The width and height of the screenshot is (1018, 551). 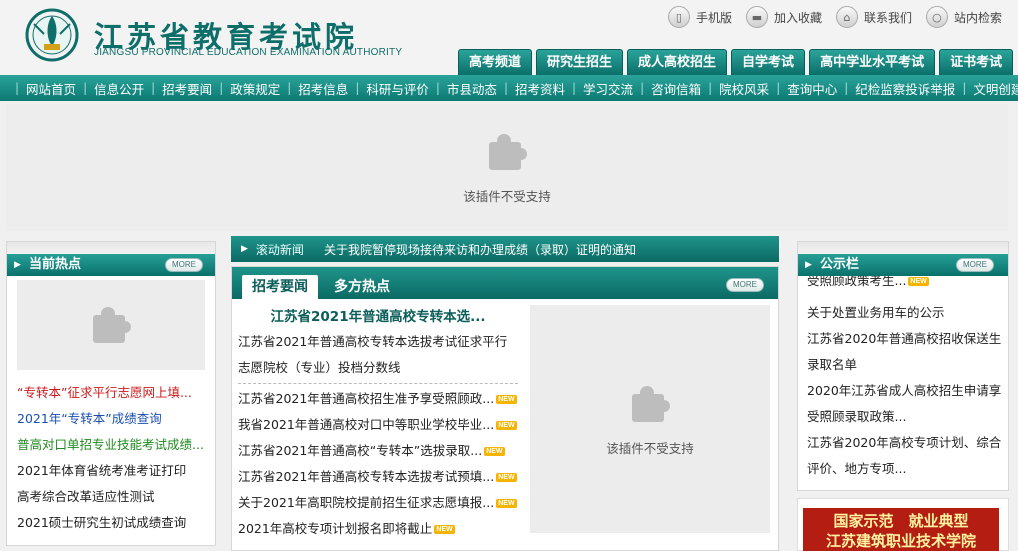 I want to click on news-ticker: ▶ 滚动新闻 关于我院暂停现场接待来访和办理成绩（录取）证明的通知, so click(x=505, y=249).